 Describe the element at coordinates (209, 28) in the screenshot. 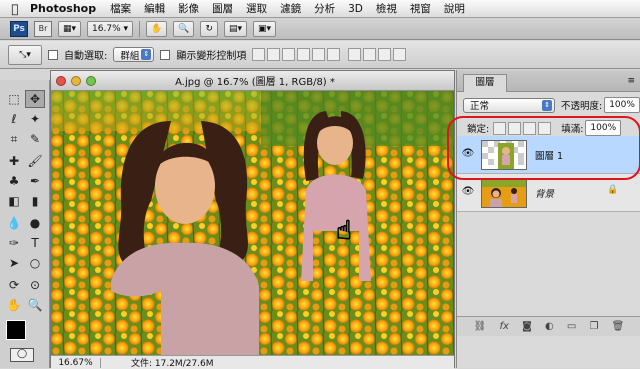

I see `rotate-view-button: ↻` at that location.